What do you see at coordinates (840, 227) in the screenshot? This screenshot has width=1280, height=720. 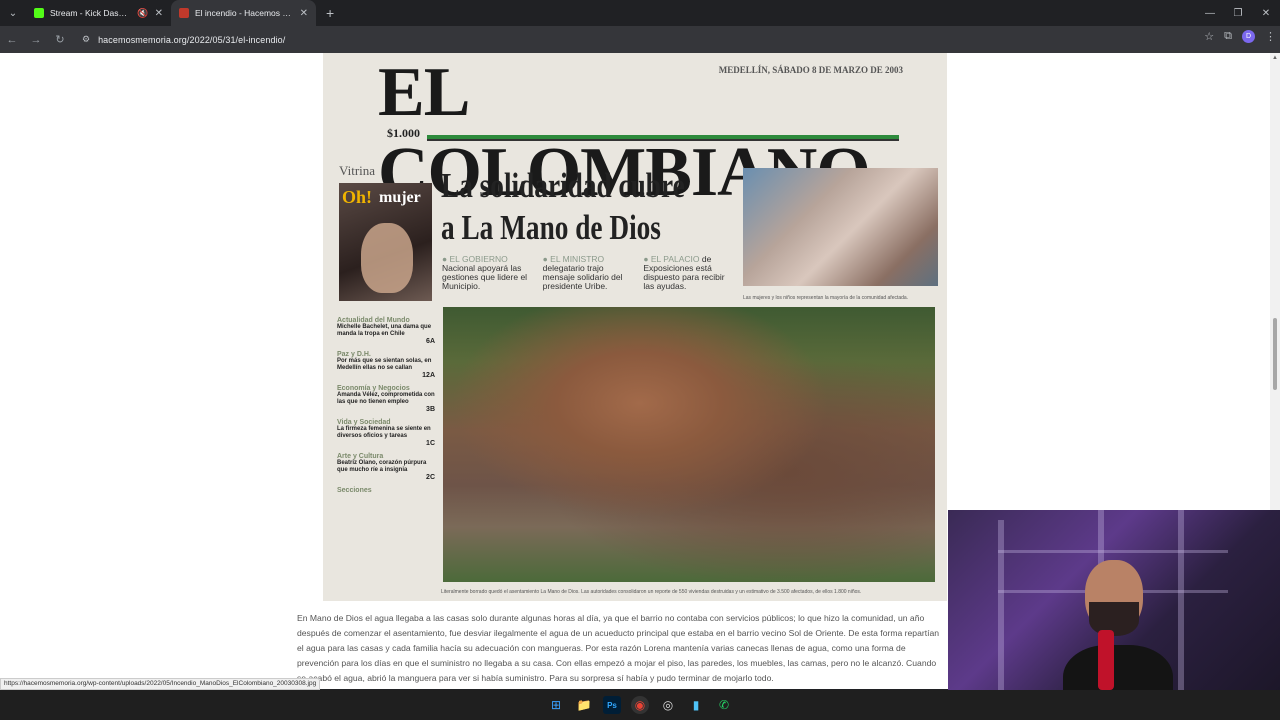 I see `crowd-photo` at bounding box center [840, 227].